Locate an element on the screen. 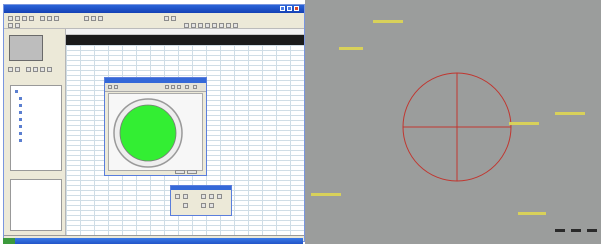 The height and width of the screenshot is (244, 601). copy-icon is located at coordinates (49, 18).